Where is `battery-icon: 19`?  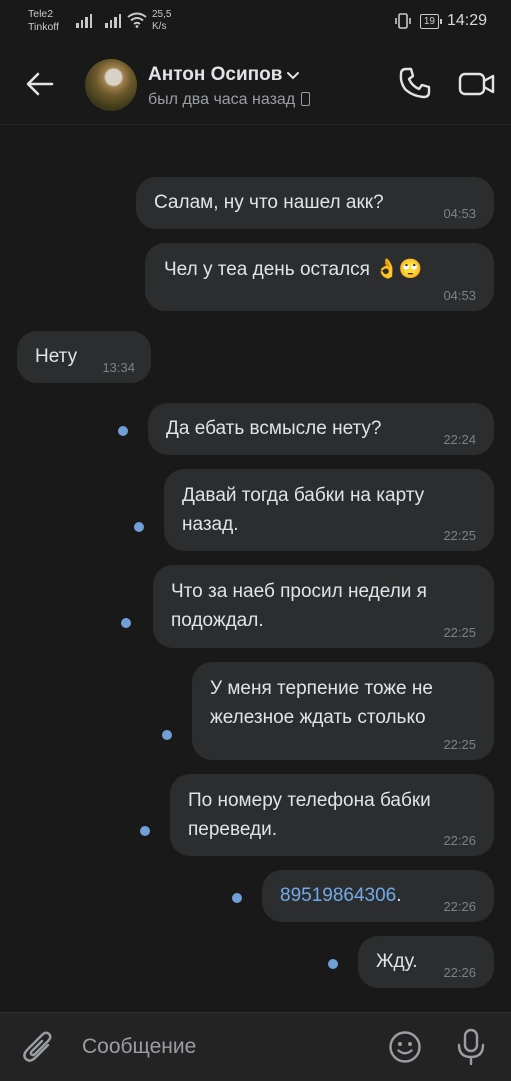
battery-icon: 19 is located at coordinates (431, 21).